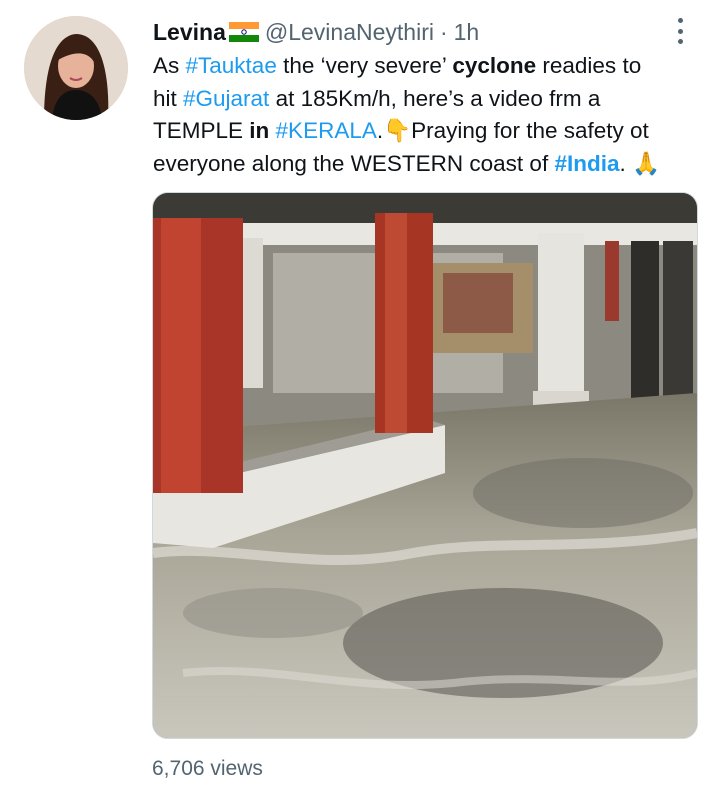 The height and width of the screenshot is (798, 720). Describe the element at coordinates (354, 163) in the screenshot. I see `text-segment: everyone along the WESTERN coast of` at that location.